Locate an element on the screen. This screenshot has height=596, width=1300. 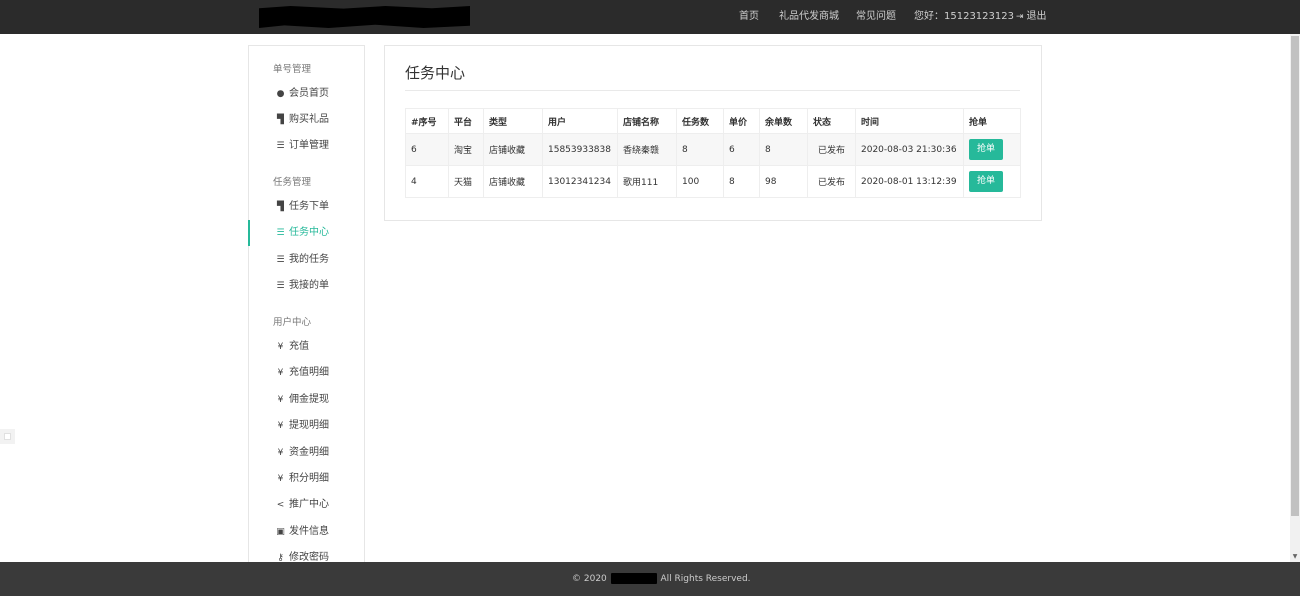
sidebar-item-label: 发件信息 is located at coordinates (309, 531).